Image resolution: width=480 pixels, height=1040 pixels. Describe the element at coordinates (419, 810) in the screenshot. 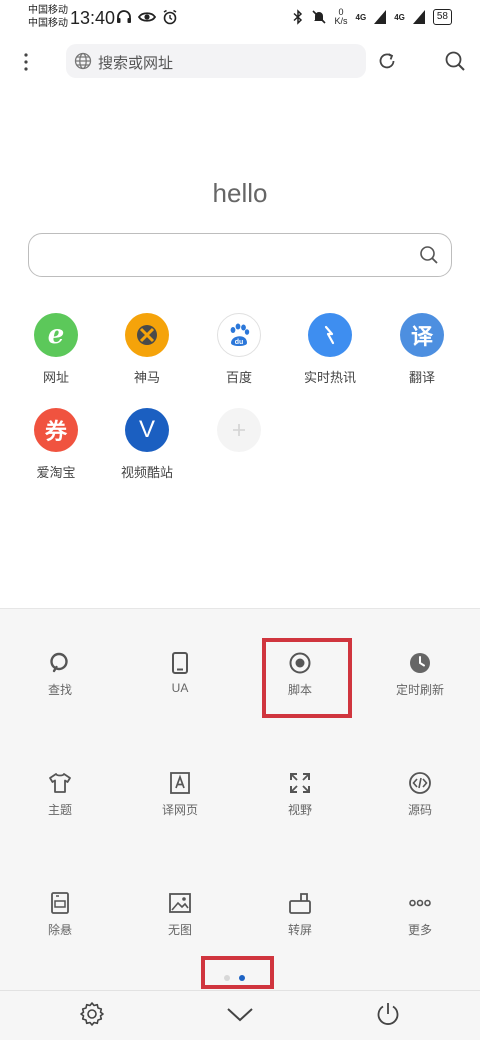

I see `menu-label: 源码` at that location.